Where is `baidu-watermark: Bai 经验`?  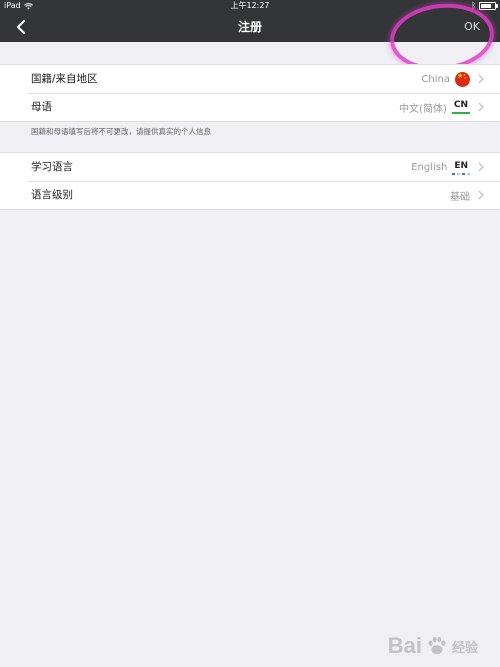
baidu-watermark: Bai 经验 is located at coordinates (433, 646).